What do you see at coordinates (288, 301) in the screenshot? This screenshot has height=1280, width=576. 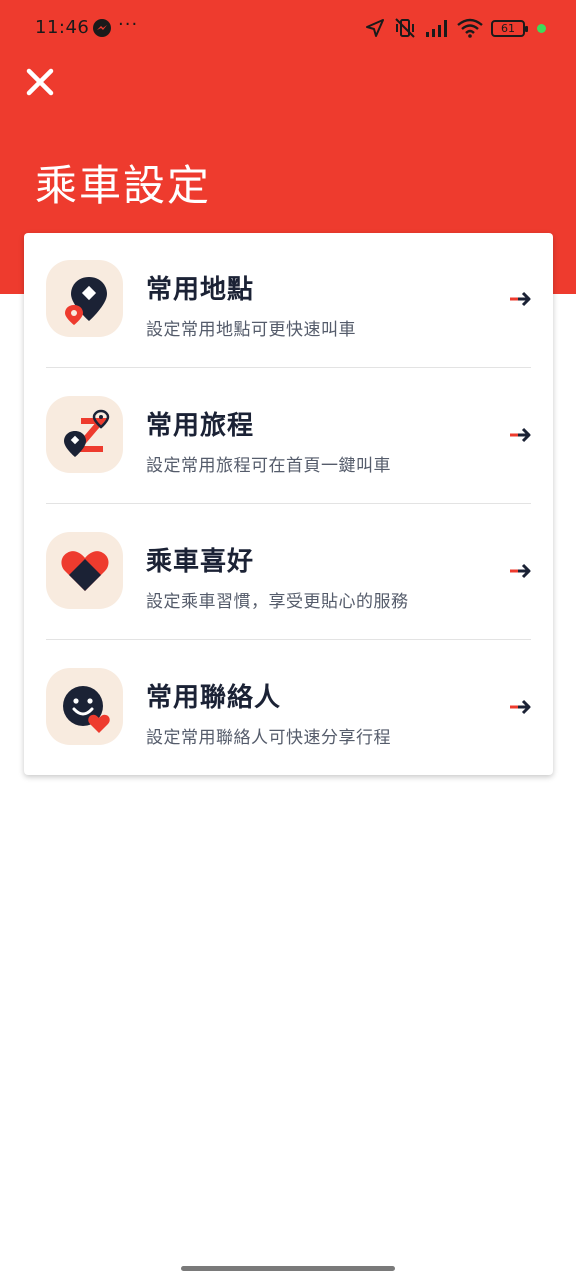 I see `menu-item-favorite-places: 常用地點 設定常用地點可更快速叫車` at bounding box center [288, 301].